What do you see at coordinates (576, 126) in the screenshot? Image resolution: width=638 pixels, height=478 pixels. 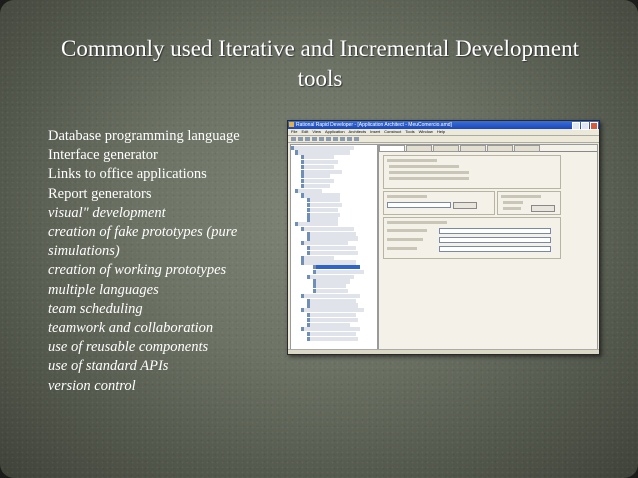 I see `minimize-icon` at bounding box center [576, 126].